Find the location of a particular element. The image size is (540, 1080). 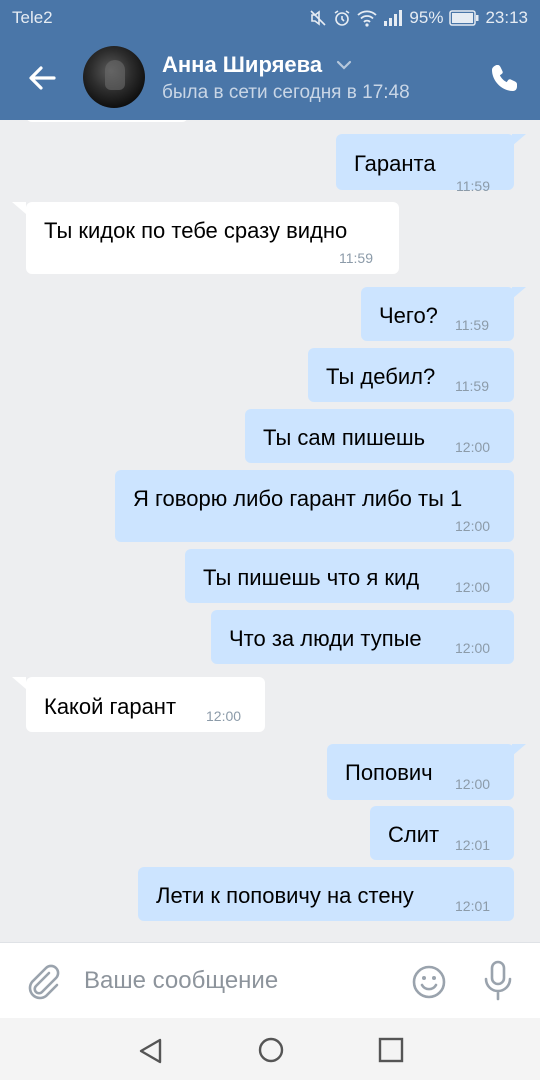

contact-name: Анна Ширяева is located at coordinates (242, 65).